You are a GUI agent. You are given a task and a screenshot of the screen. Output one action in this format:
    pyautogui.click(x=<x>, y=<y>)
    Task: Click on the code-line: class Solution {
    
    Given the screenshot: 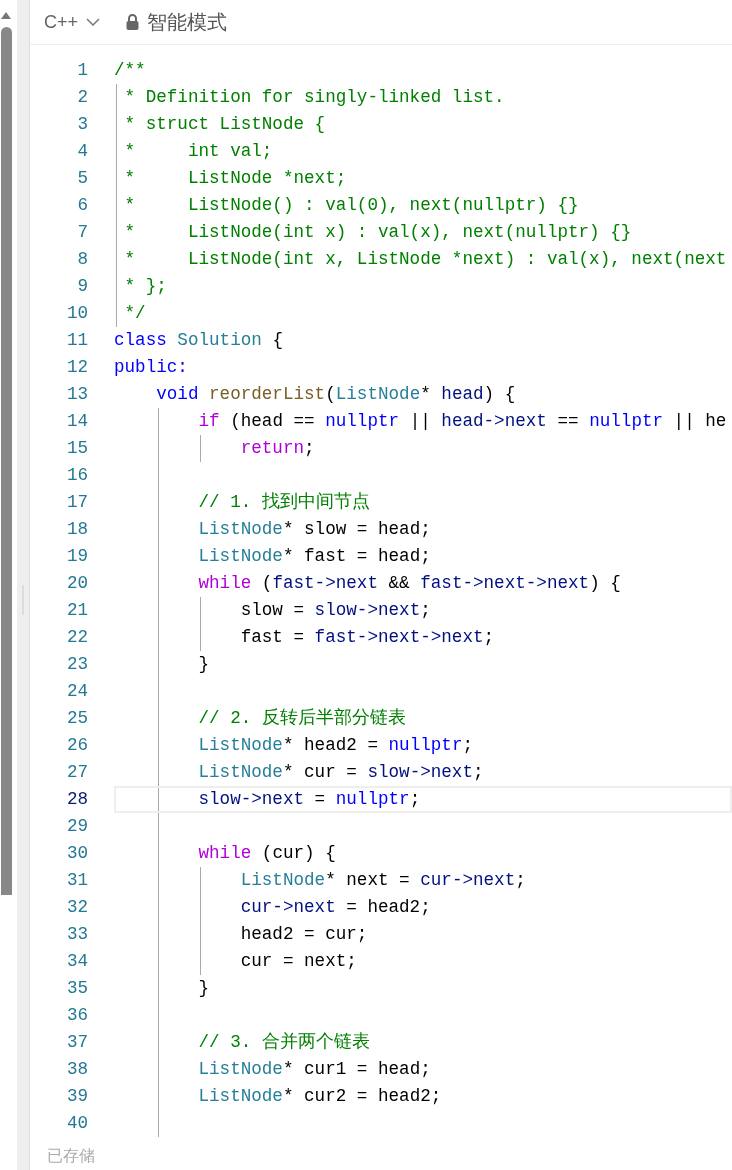 What is the action you would take?
    pyautogui.click(x=198, y=340)
    